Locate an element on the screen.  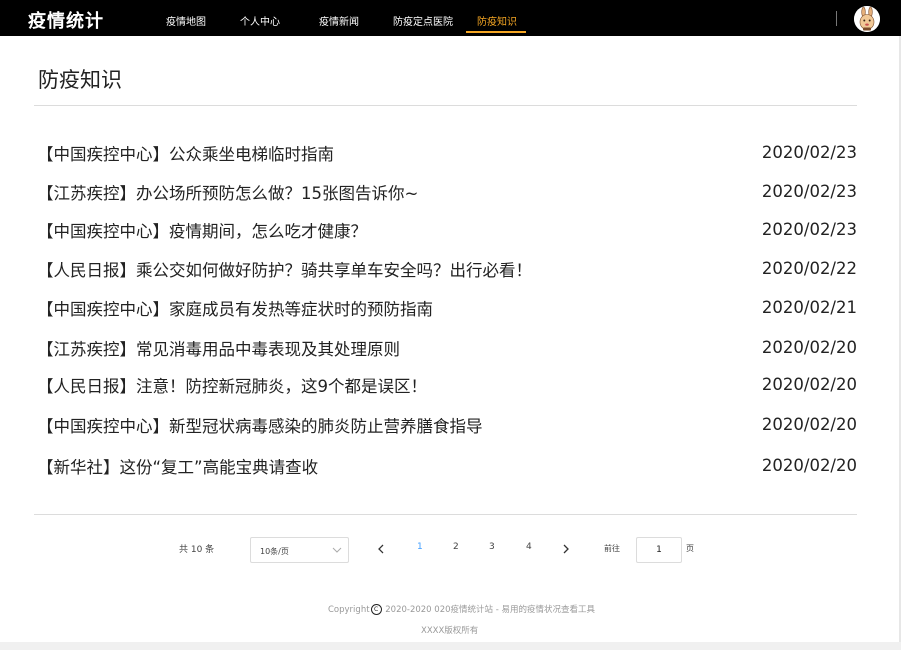
article-title: 【人民日报】乘公交如何做好防护？骑共享单车安全吗？出行必看！ is located at coordinates (284, 269).